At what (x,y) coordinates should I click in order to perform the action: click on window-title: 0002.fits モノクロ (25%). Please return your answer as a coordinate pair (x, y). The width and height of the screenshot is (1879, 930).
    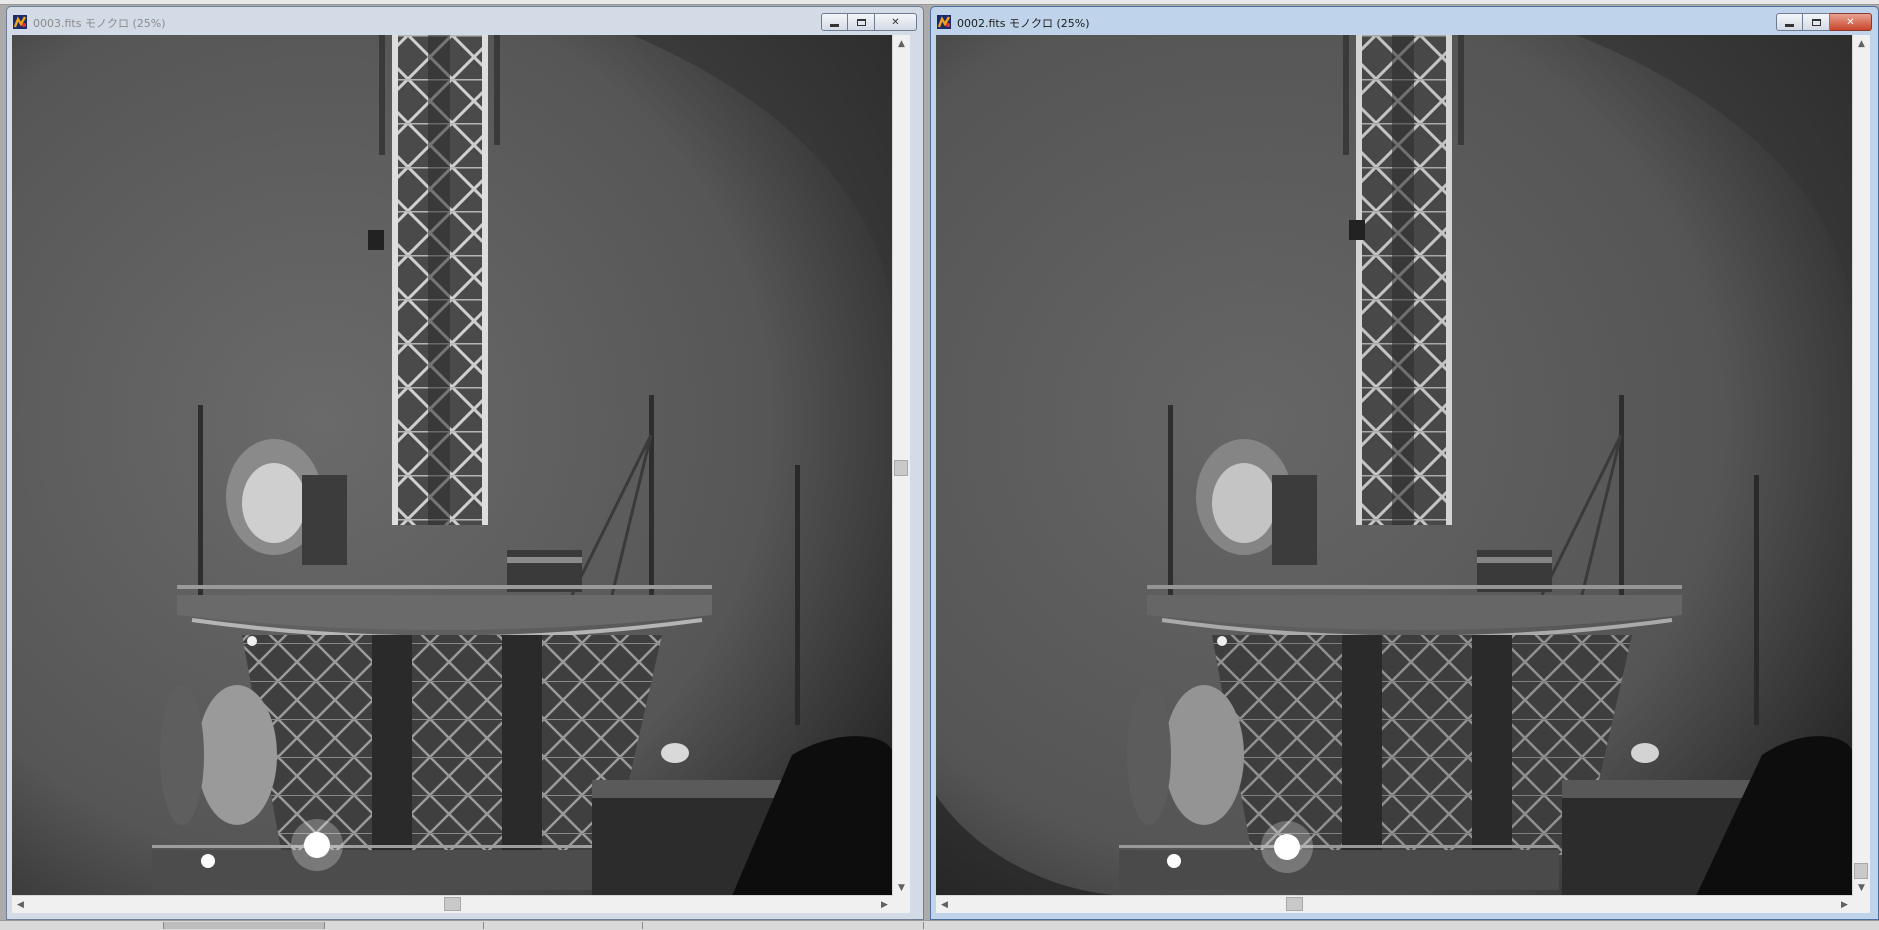
    Looking at the image, I should click on (1023, 23).